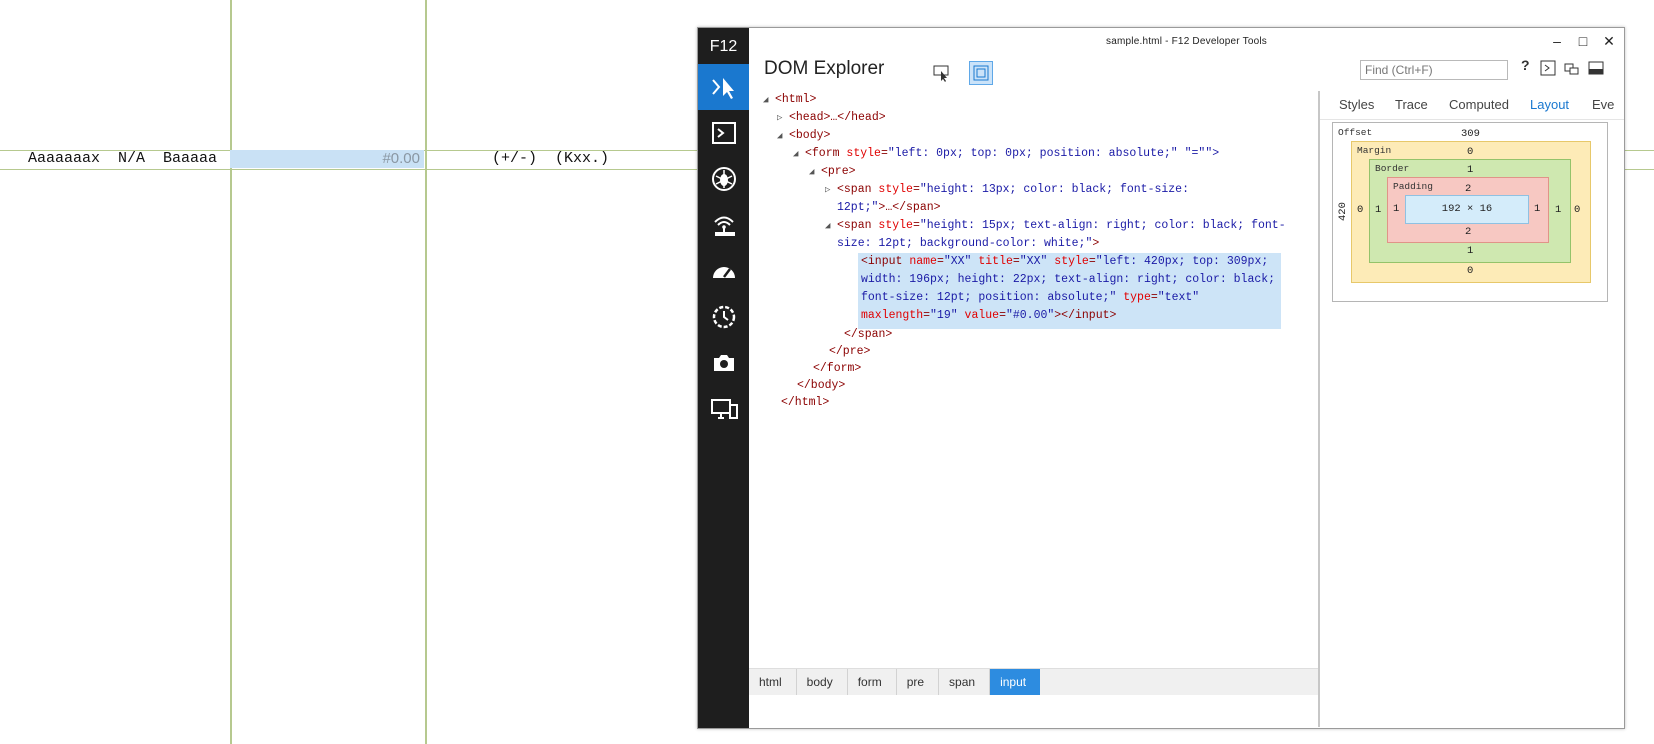 The image size is (1654, 744). I want to click on tree-node-form-close: </form>, so click(837, 368).